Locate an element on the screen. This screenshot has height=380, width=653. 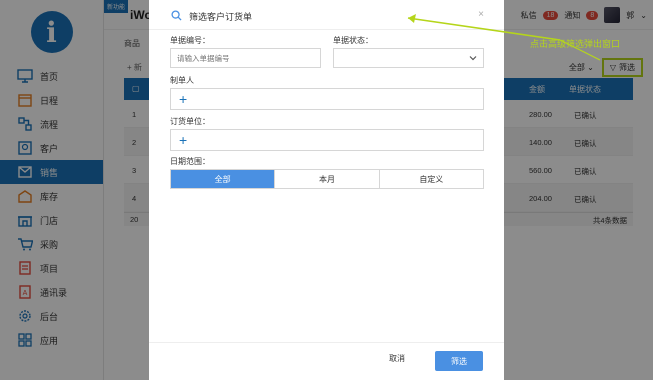
modal-footer: 取消 筛选 is located at coordinates (326, 361).